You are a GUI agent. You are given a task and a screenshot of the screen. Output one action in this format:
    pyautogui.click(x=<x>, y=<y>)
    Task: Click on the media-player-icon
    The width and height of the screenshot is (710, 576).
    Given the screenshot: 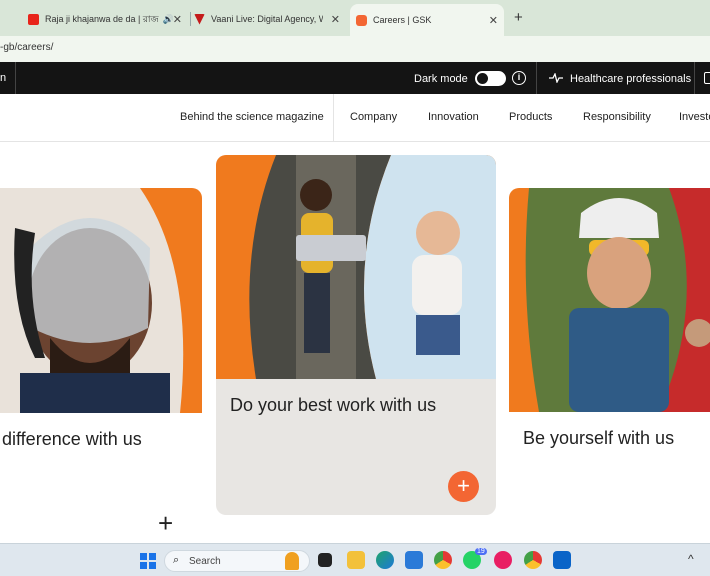 What is the action you would take?
    pyautogui.click(x=503, y=560)
    